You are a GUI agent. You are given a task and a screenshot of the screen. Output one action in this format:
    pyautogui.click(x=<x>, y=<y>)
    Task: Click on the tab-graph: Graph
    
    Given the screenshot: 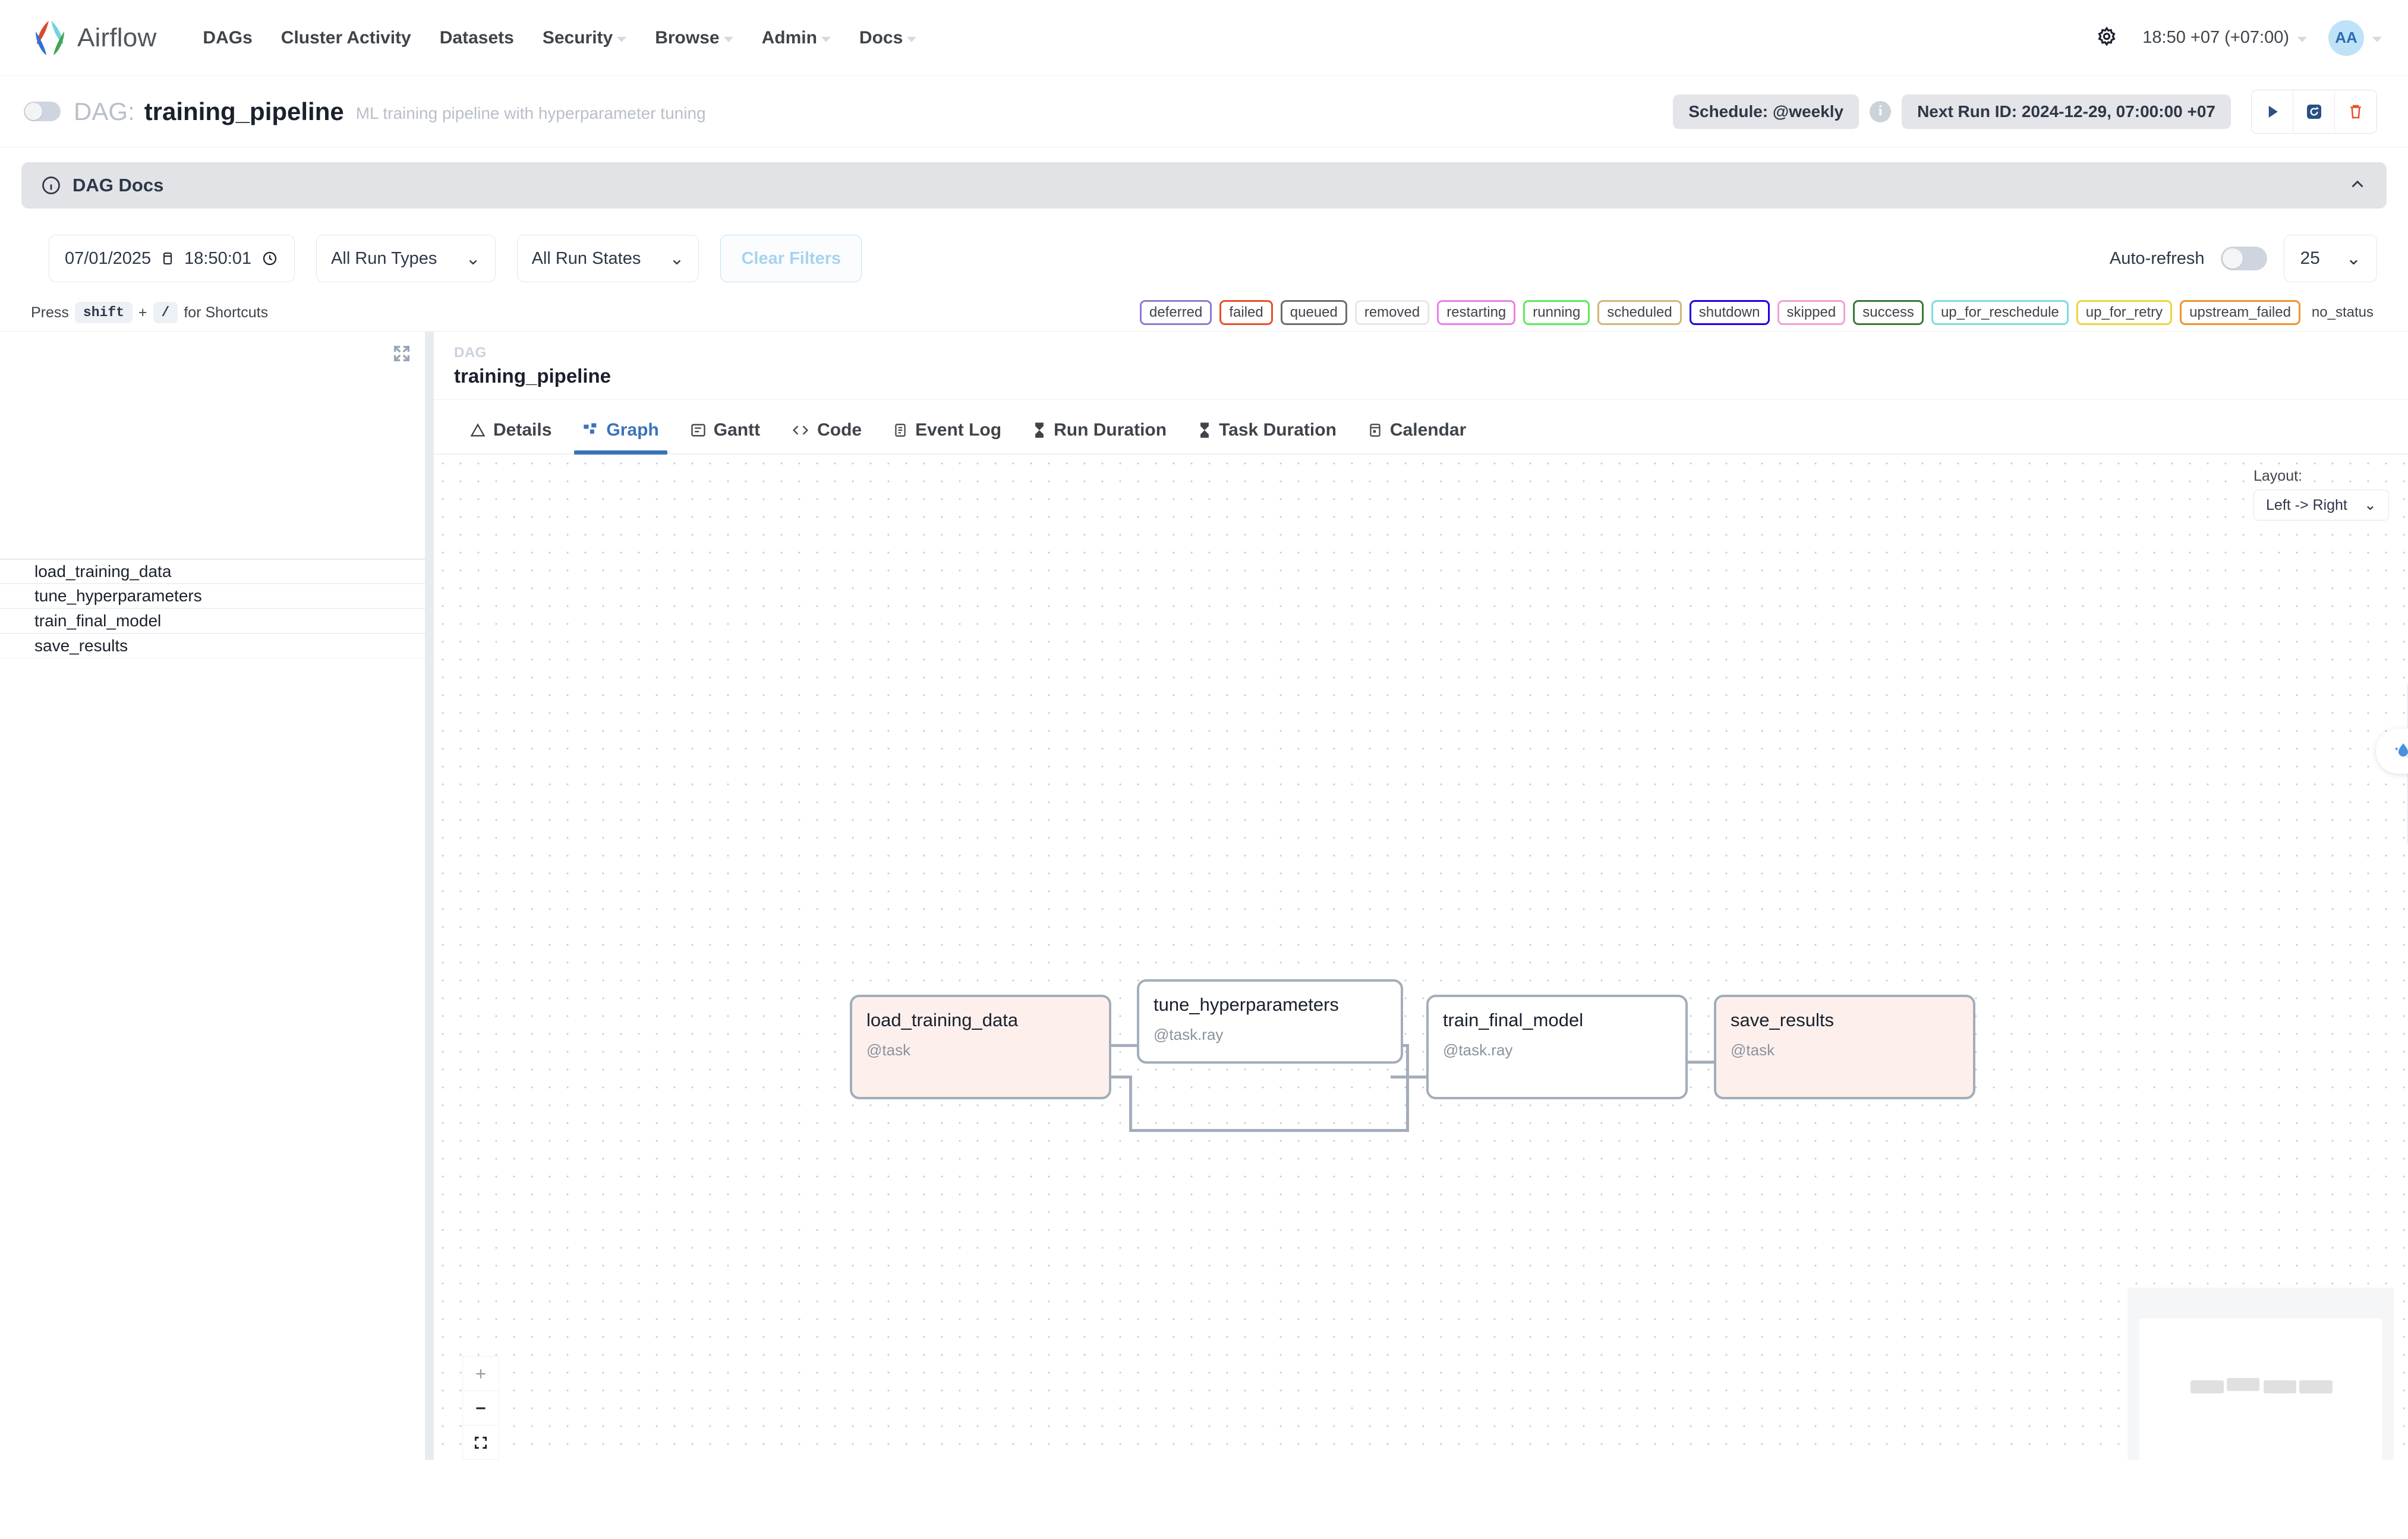 What is the action you would take?
    pyautogui.click(x=620, y=437)
    